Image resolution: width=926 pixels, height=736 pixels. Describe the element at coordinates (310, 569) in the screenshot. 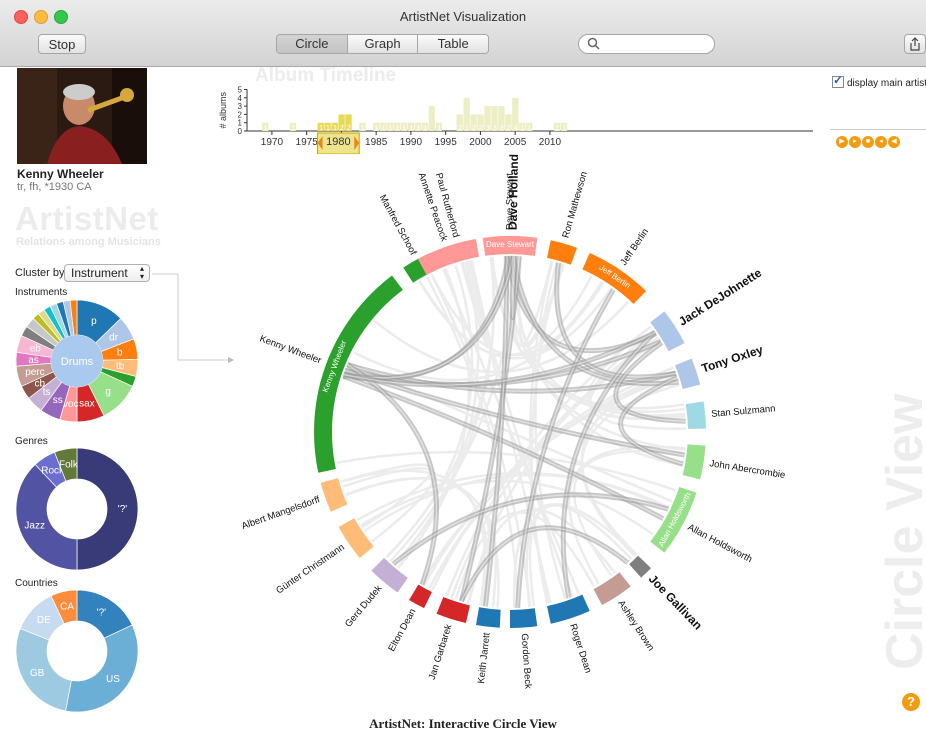

I see `artist-label: Günter Christmann` at that location.